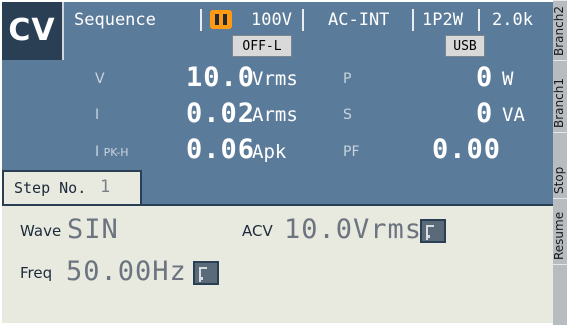  I want to click on p-value: 0, so click(485, 77).